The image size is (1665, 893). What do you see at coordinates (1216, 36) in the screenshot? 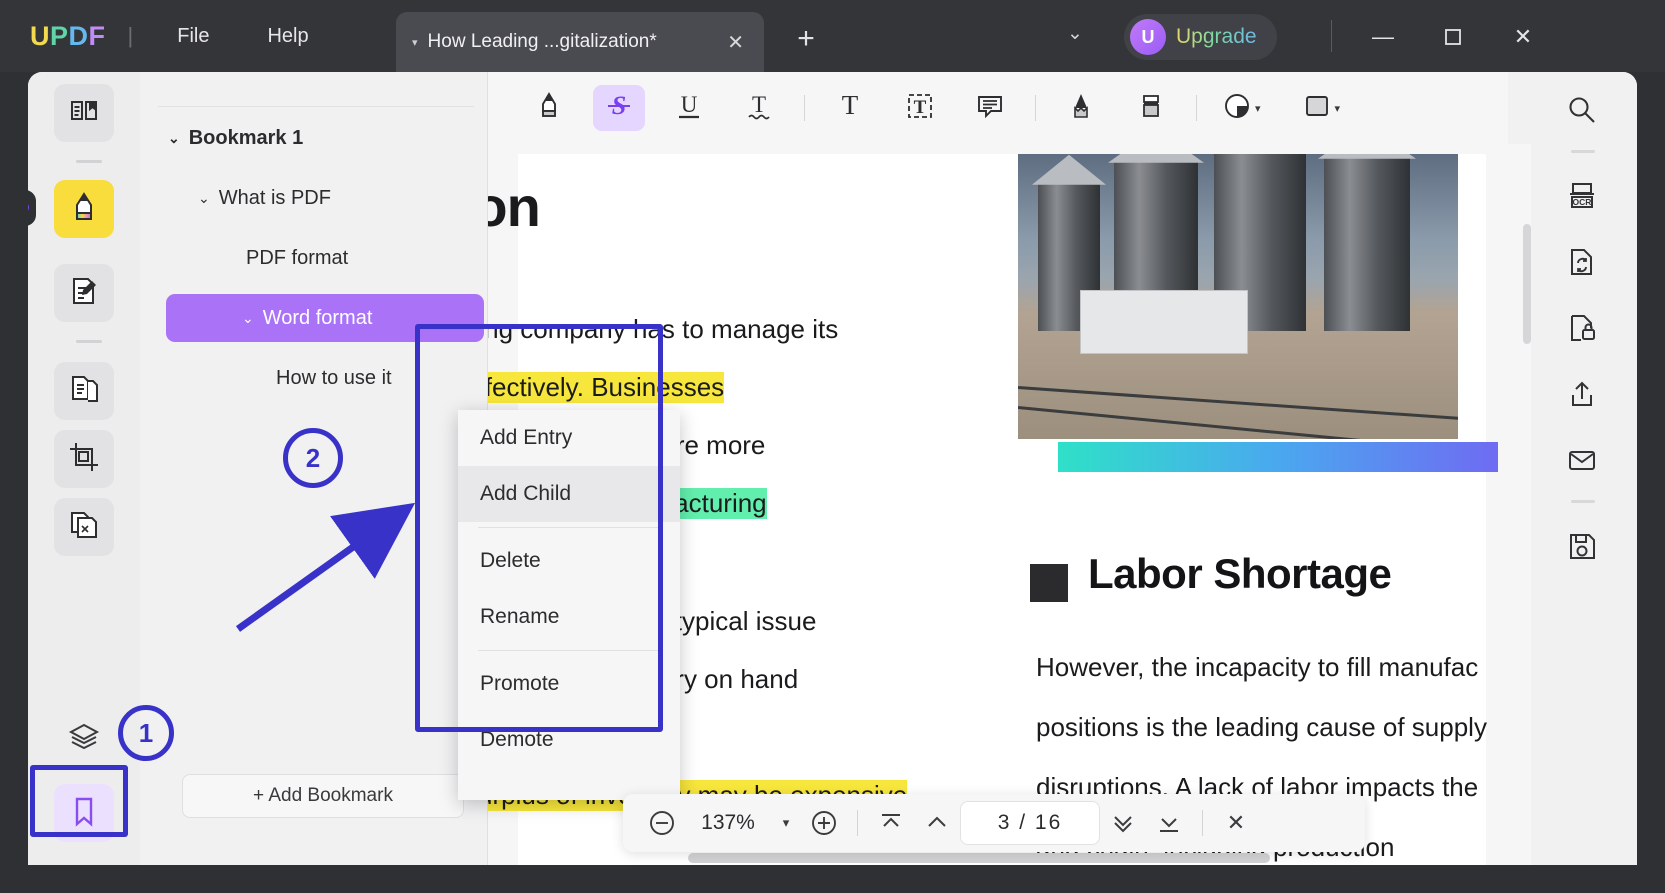
I see `upgrade-label: Upgrade` at bounding box center [1216, 36].